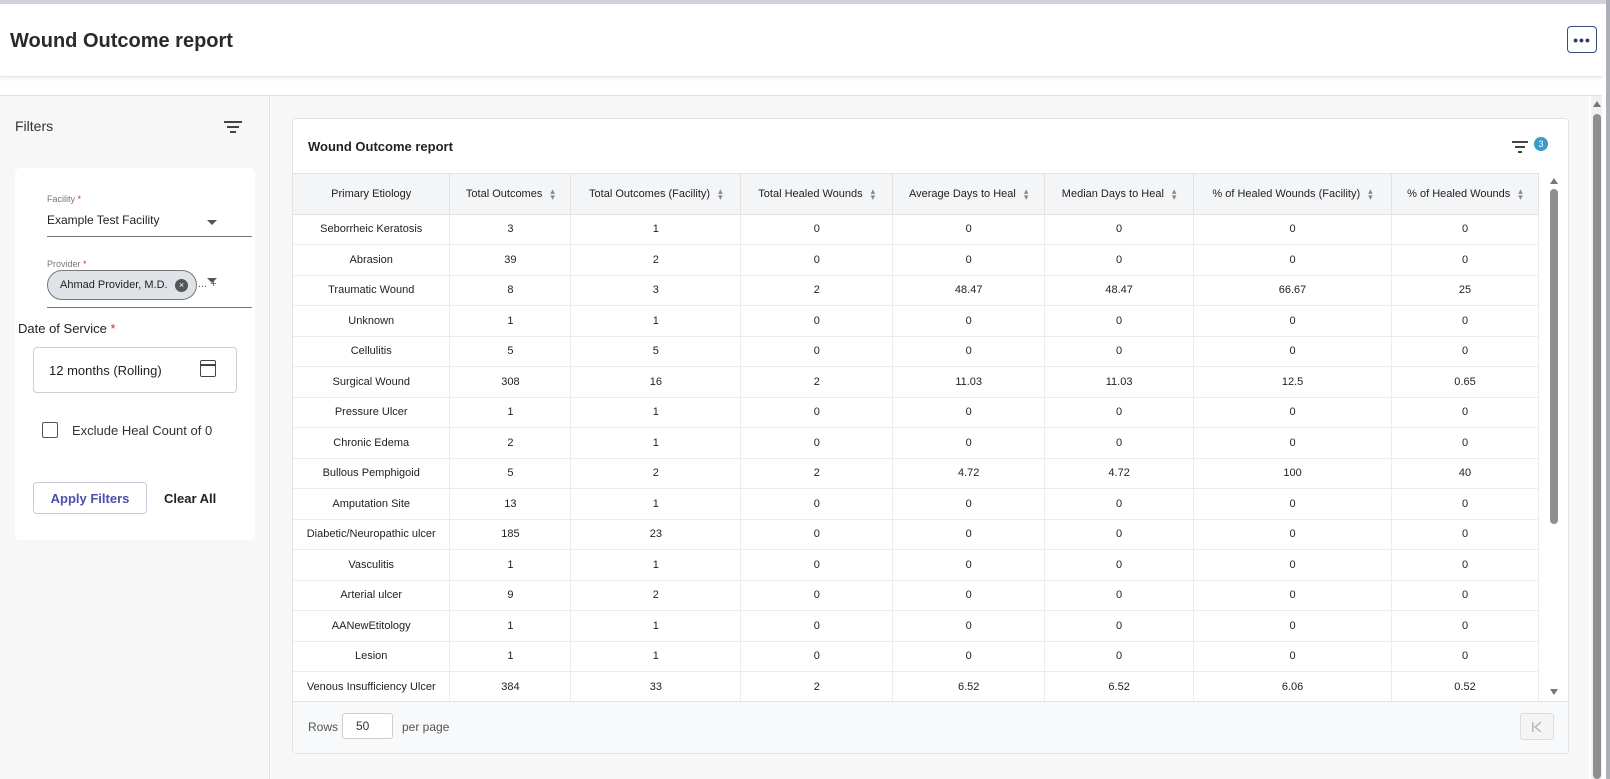 The image size is (1610, 779). Describe the element at coordinates (426, 727) in the screenshot. I see `per-page-label: per page` at that location.